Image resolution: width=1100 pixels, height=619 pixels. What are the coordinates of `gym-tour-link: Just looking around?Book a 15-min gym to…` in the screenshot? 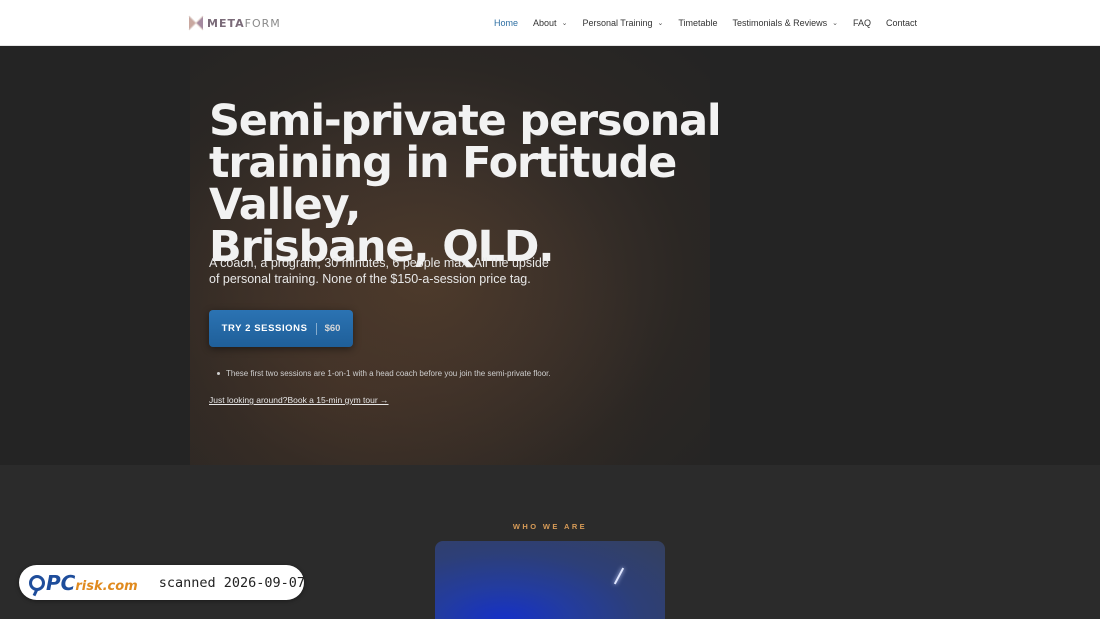 It's located at (299, 400).